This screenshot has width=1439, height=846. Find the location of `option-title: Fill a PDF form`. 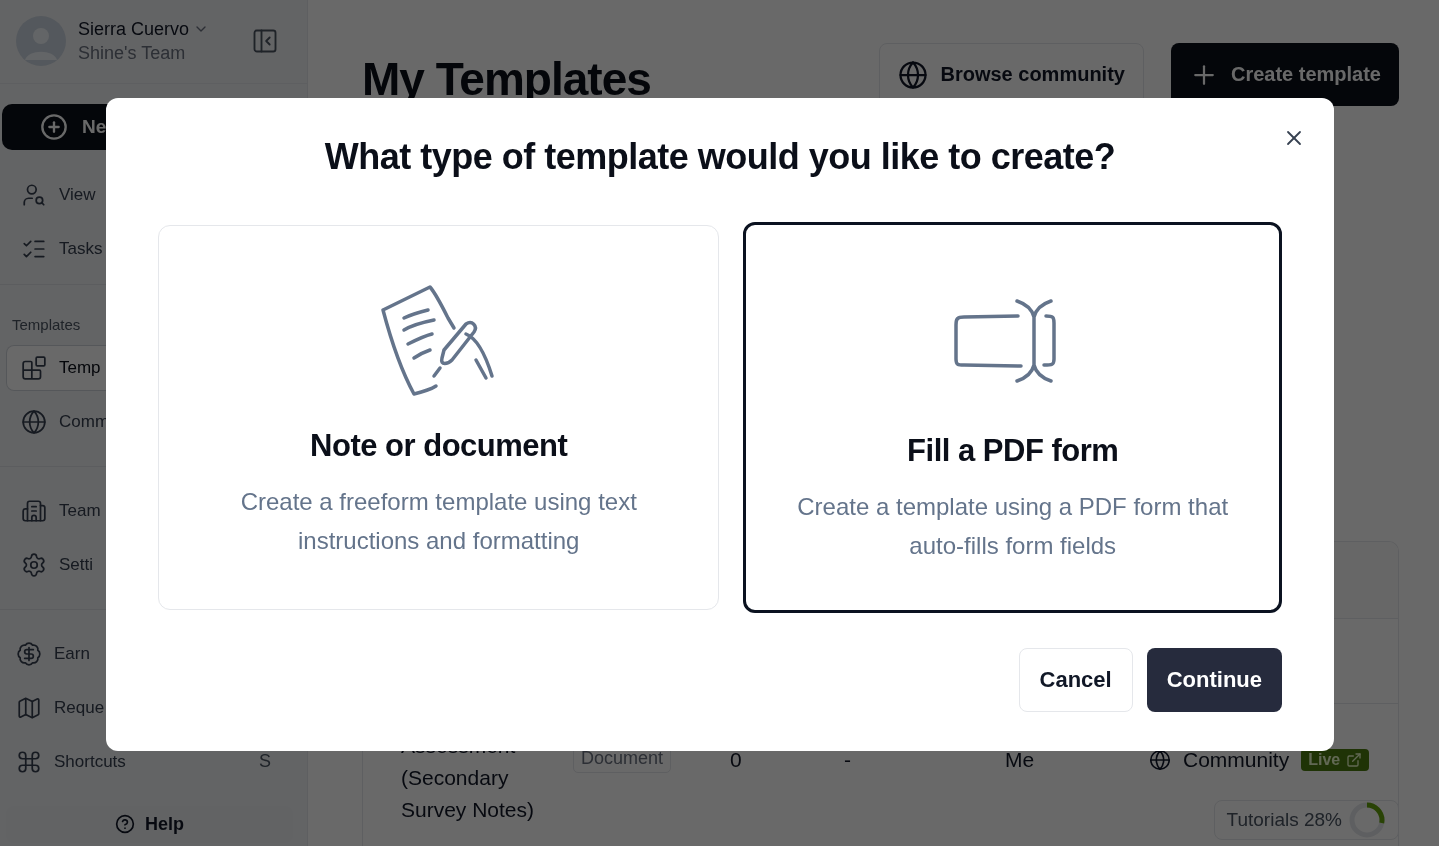

option-title: Fill a PDF form is located at coordinates (1013, 451).